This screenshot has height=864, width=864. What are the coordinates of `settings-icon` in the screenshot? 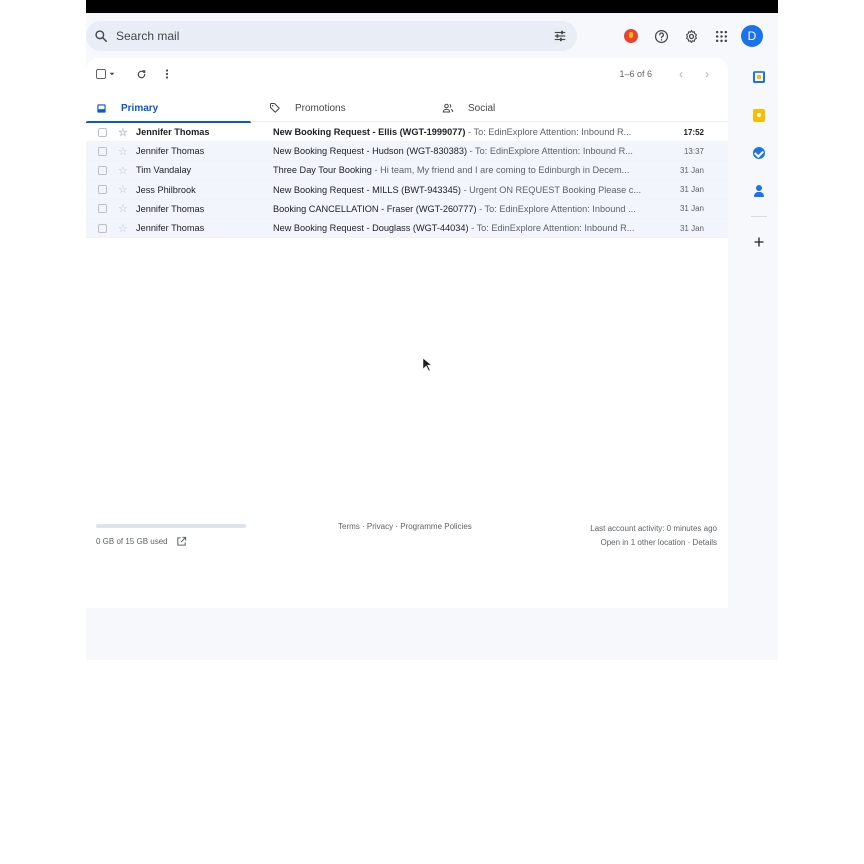 It's located at (691, 36).